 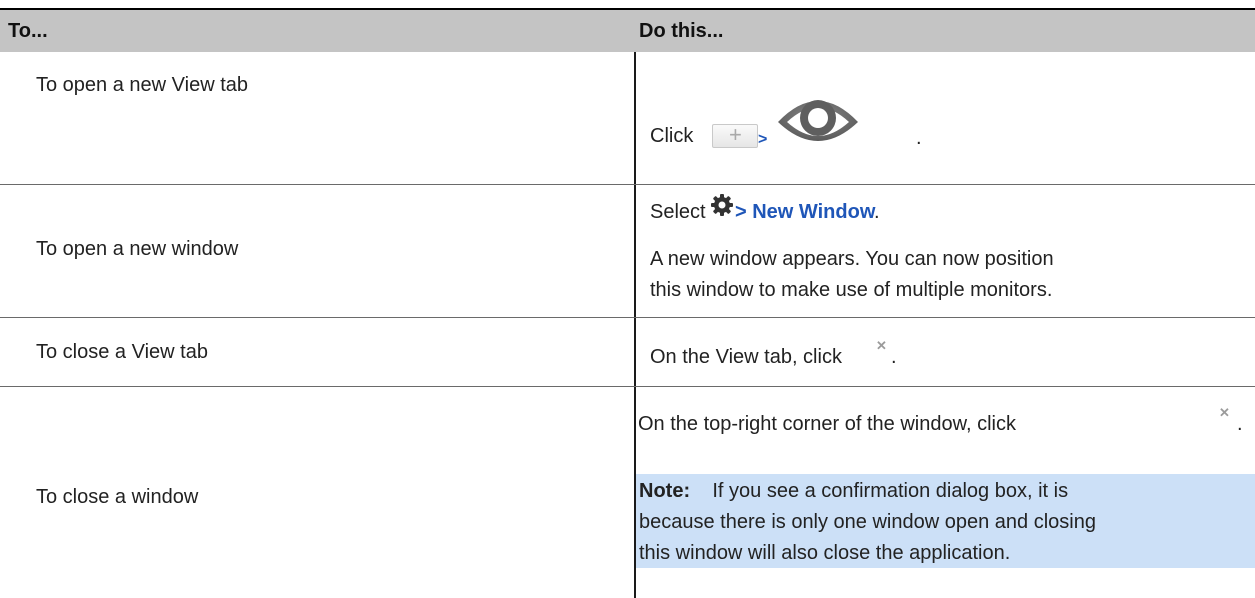 What do you see at coordinates (672, 136) in the screenshot?
I see `click-label: Click` at bounding box center [672, 136].